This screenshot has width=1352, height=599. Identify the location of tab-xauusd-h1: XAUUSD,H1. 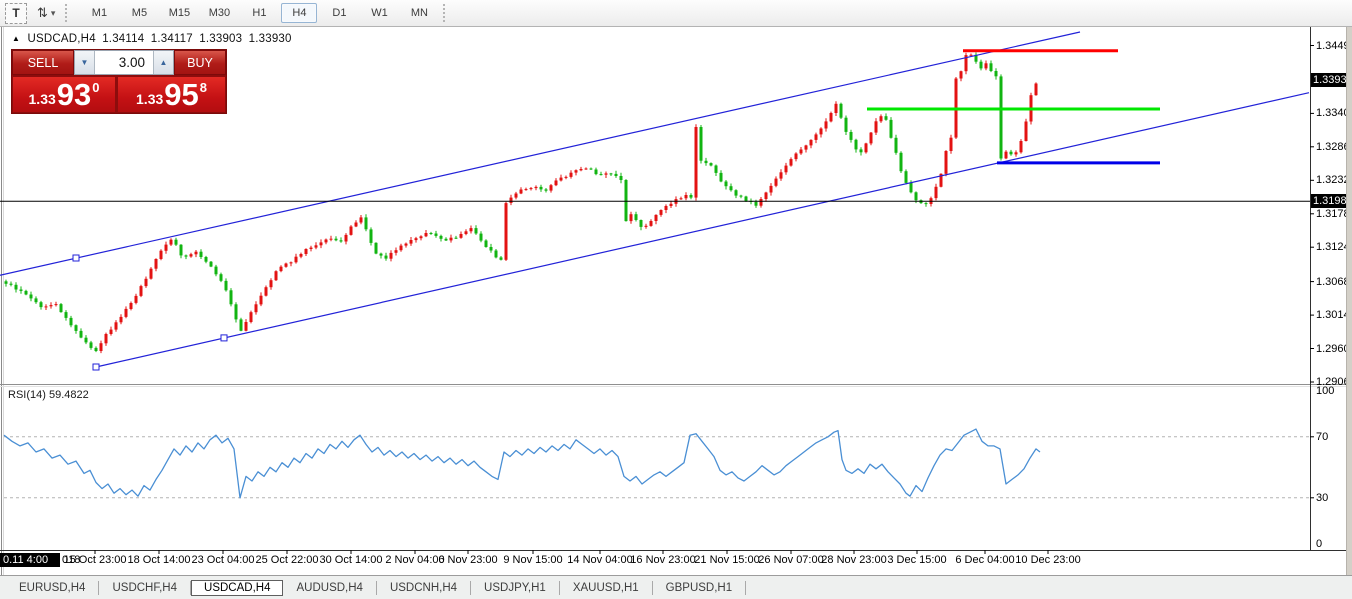
(606, 588).